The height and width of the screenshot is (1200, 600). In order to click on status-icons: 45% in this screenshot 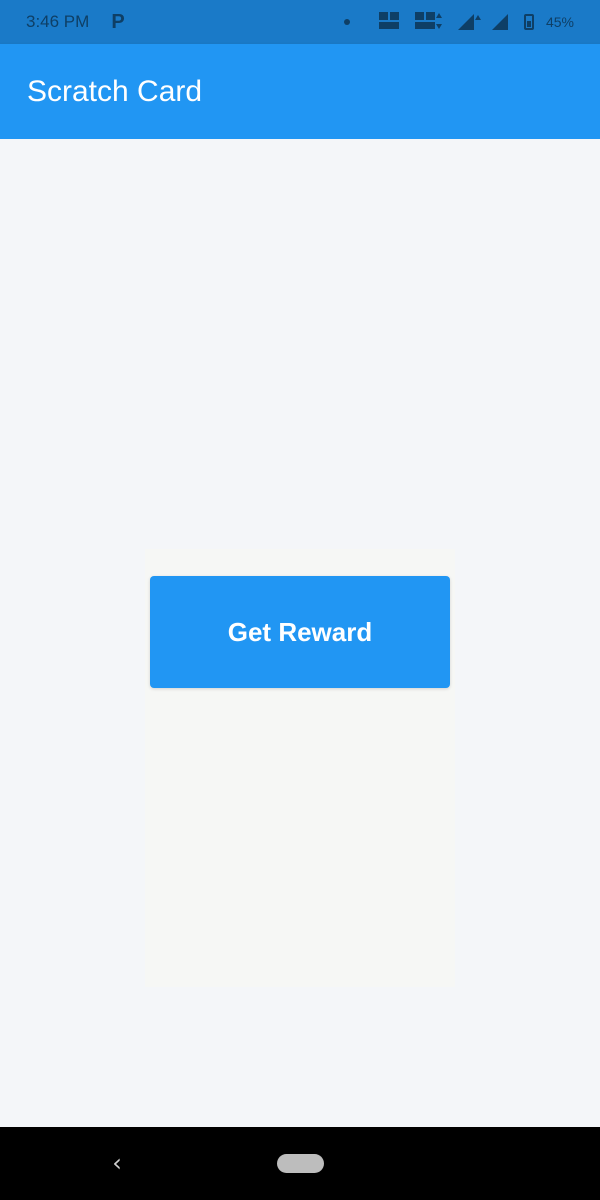, I will do `click(458, 22)`.